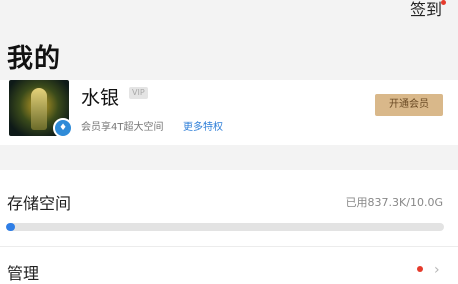 This screenshot has width=458, height=284. Describe the element at coordinates (39, 203) in the screenshot. I see `storage-title: 存储空间` at that location.